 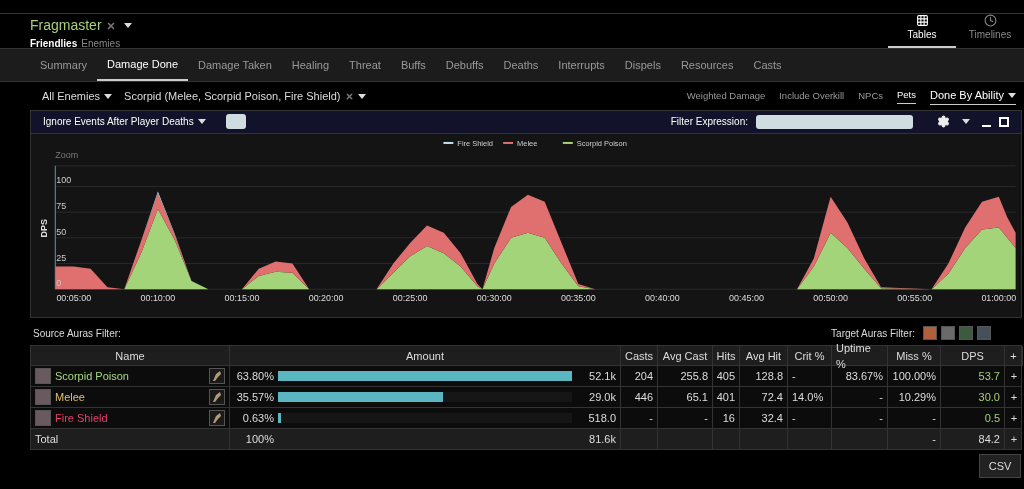 What do you see at coordinates (870, 96) in the screenshot?
I see `option-toggle: NPCs` at bounding box center [870, 96].